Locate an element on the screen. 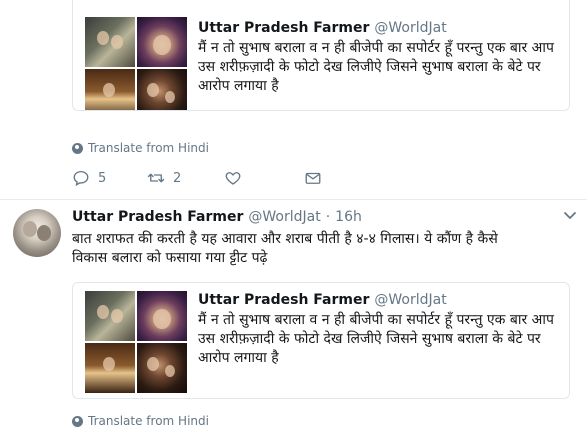 The height and width of the screenshot is (430, 587). tweet-header: Uttar Pradesh Farmer @WorldJat · 16h is located at coordinates (217, 217).